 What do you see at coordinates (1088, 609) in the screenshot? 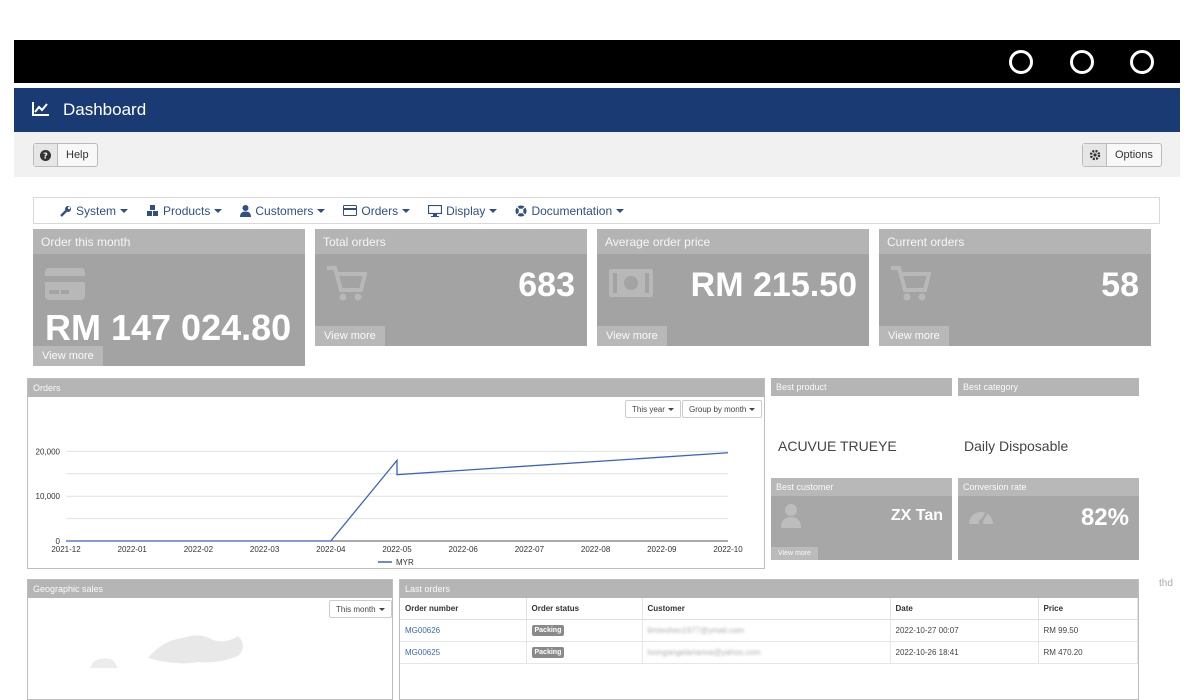
I see `column-header: Price` at bounding box center [1088, 609].